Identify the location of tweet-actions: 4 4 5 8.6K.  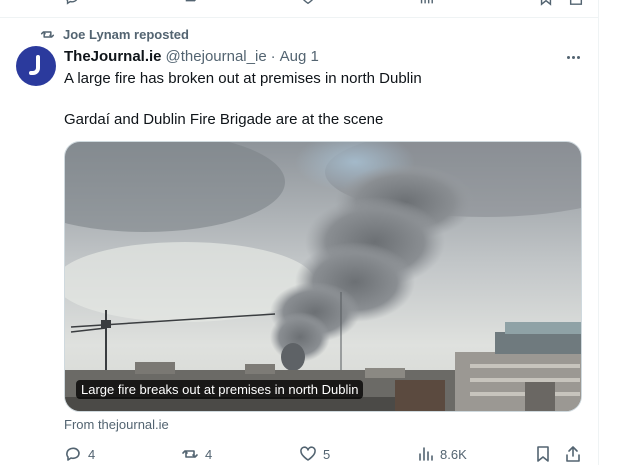
(324, 455).